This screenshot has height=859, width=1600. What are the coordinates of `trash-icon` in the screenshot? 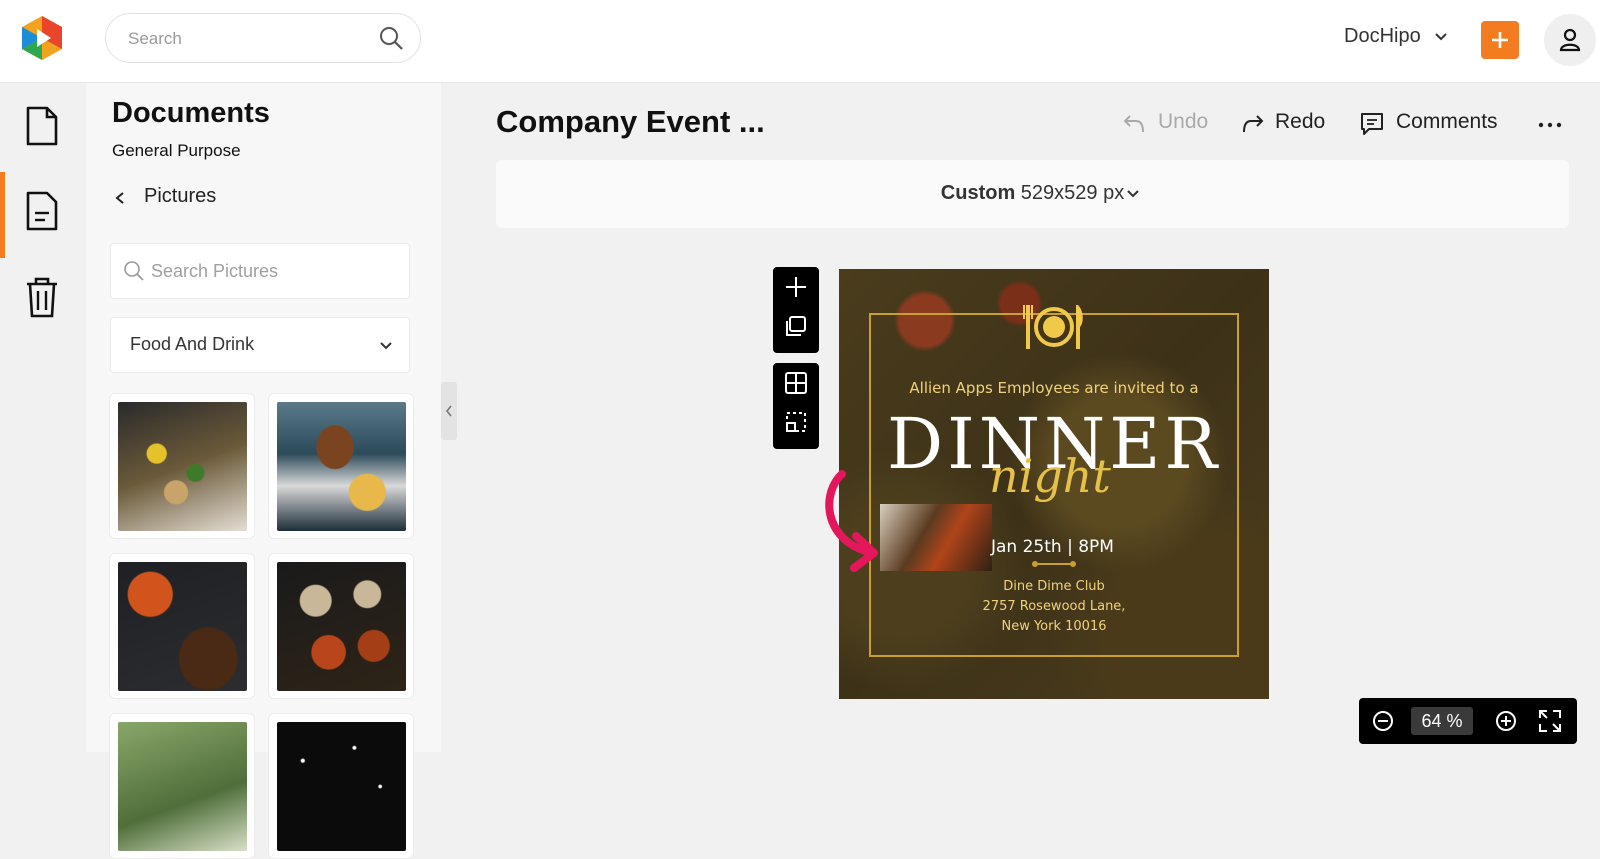 It's located at (42, 297).